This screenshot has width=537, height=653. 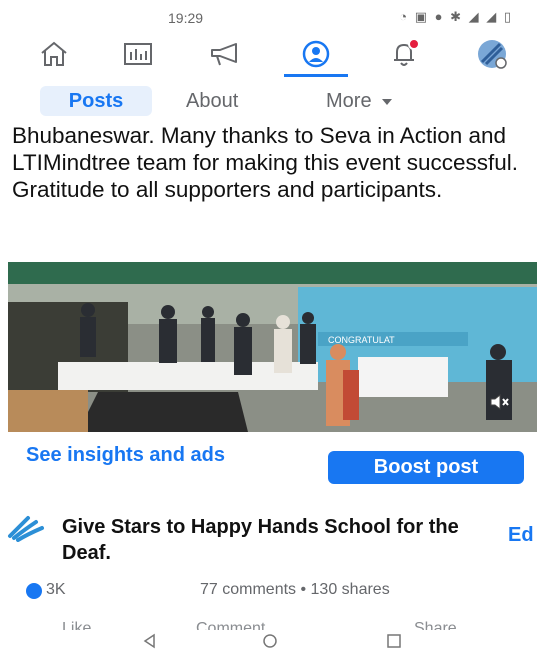 I want to click on like-reaction-icon, so click(x=34, y=591).